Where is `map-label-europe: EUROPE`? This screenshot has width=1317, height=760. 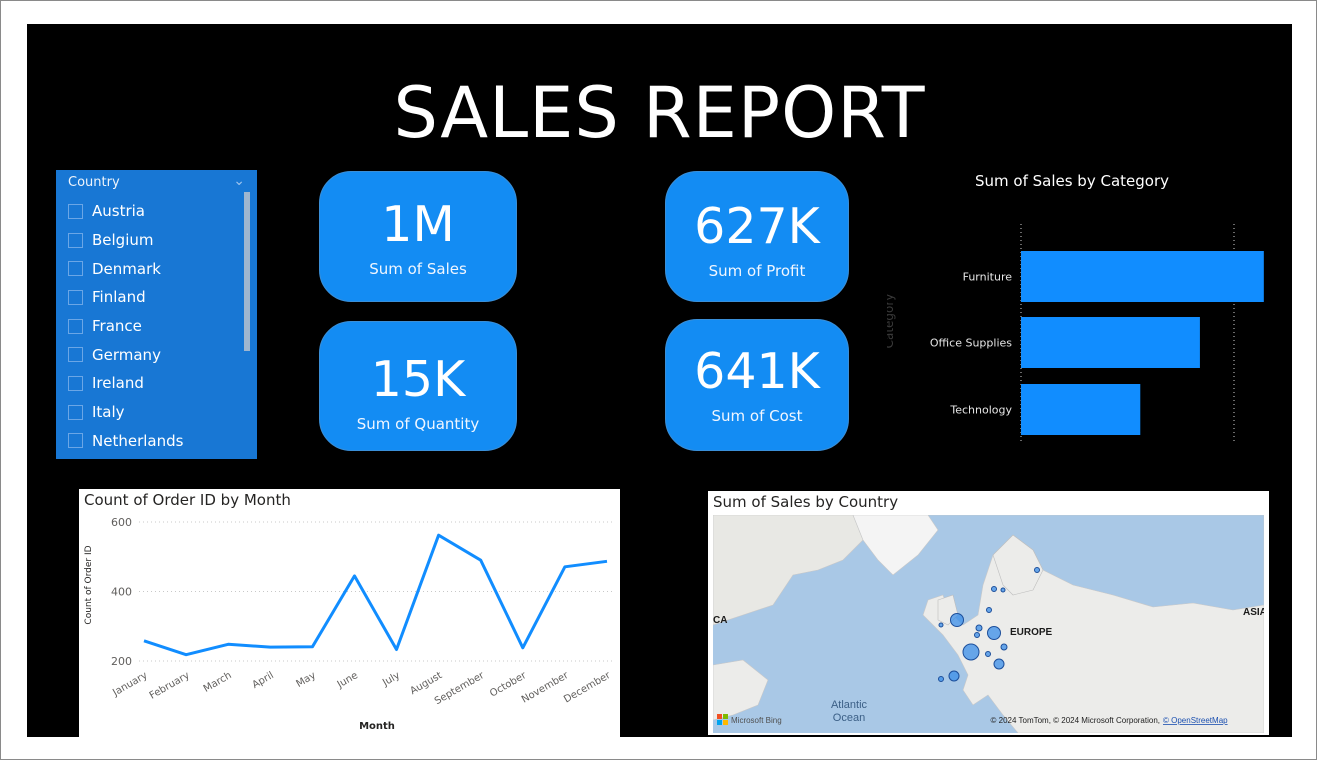 map-label-europe: EUROPE is located at coordinates (1031, 632).